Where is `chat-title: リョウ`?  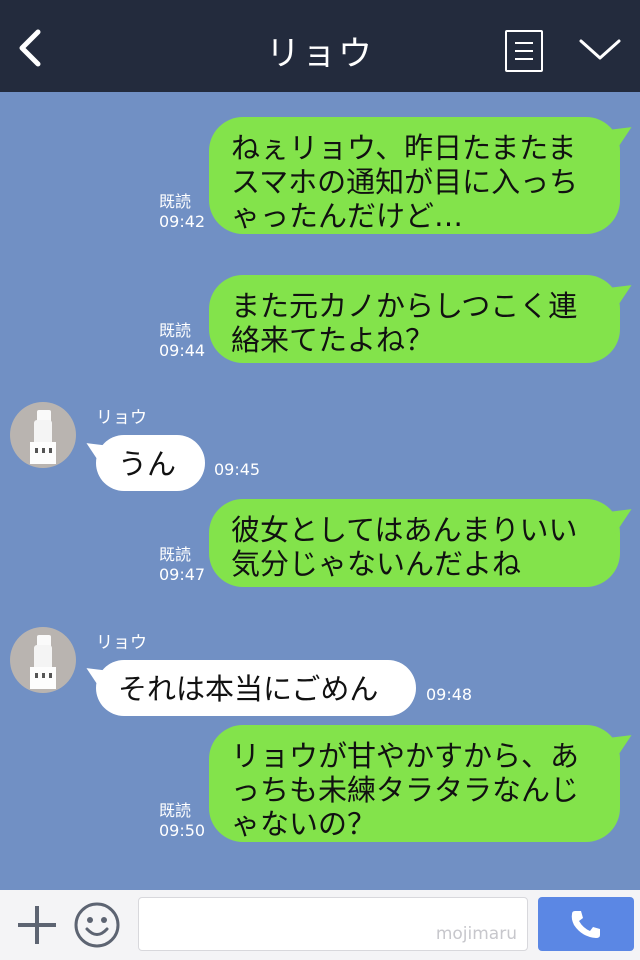
chat-title: リョウ is located at coordinates (320, 54).